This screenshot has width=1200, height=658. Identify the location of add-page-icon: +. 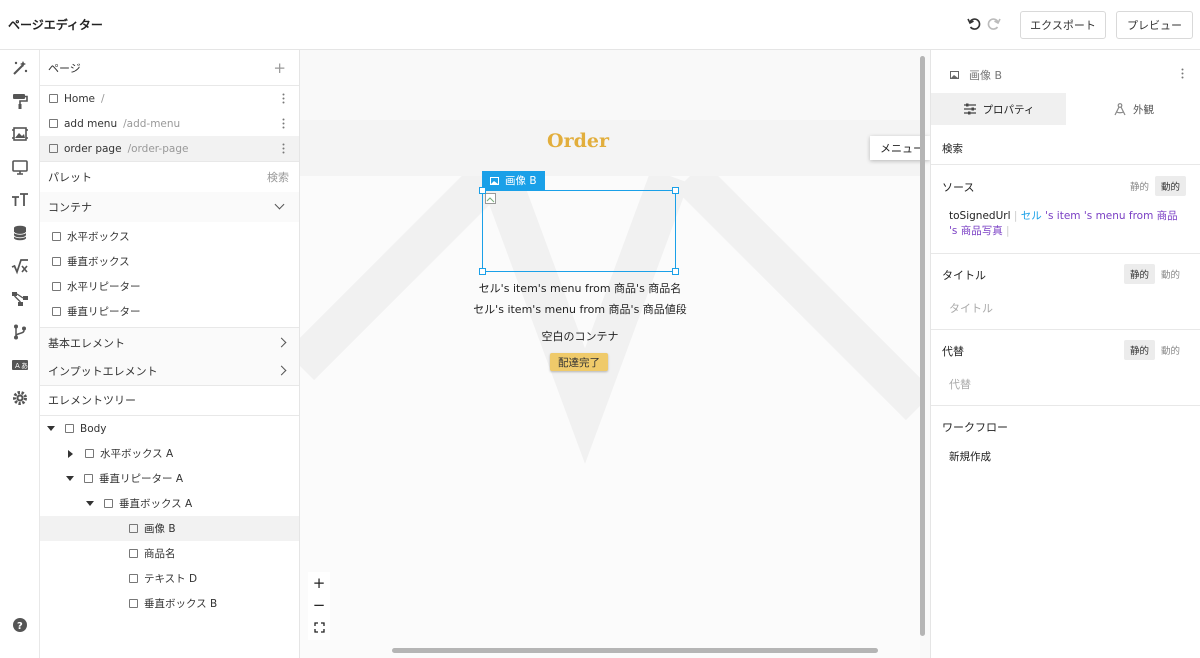
(279, 68).